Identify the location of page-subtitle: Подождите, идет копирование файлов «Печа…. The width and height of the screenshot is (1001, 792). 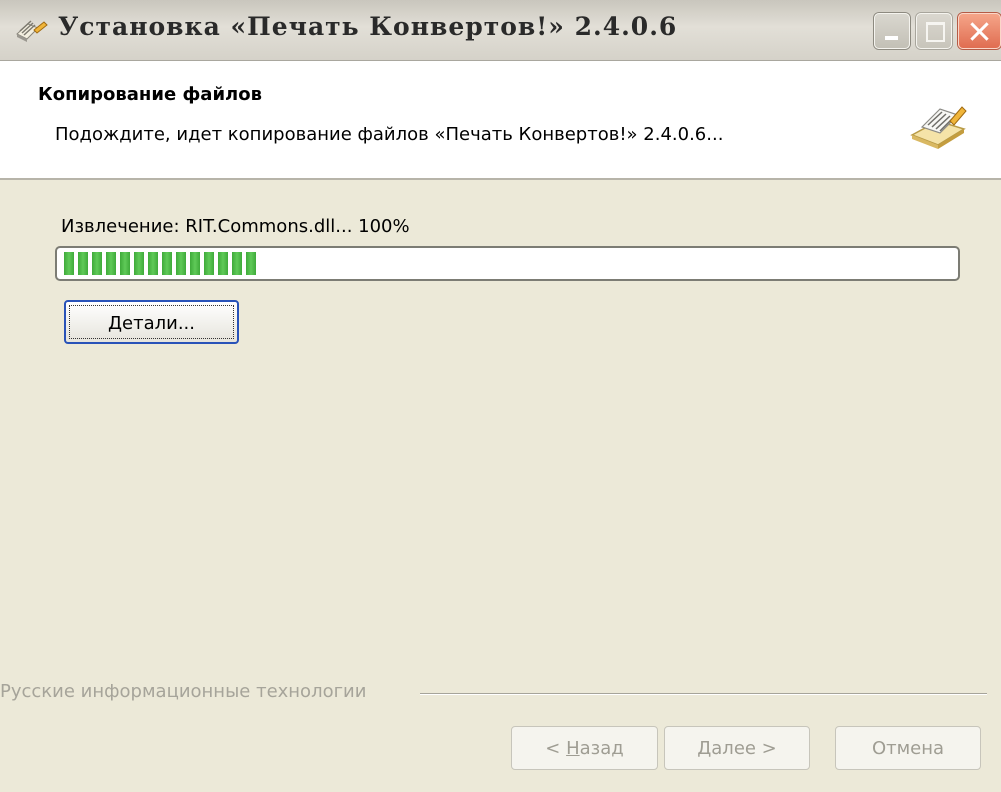
(389, 134).